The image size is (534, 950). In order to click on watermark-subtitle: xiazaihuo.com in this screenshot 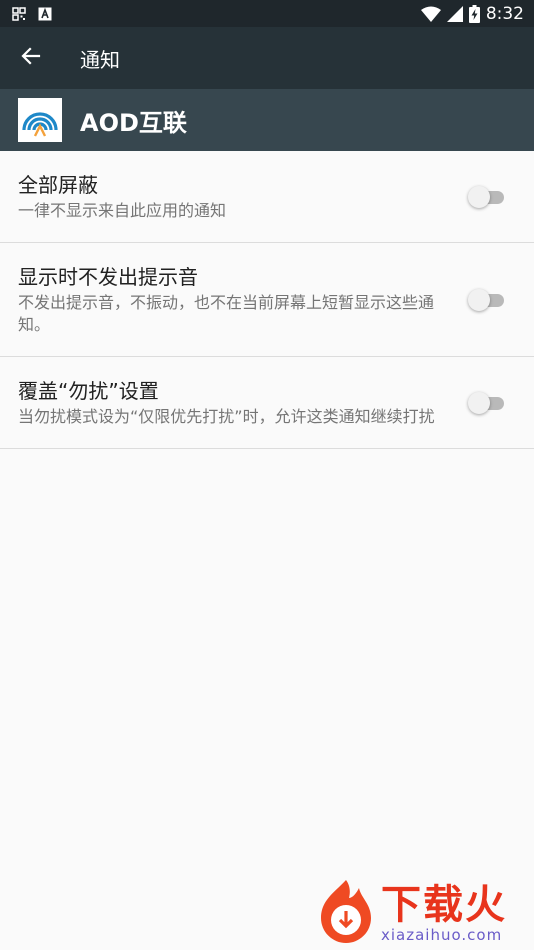, I will do `click(442, 935)`.